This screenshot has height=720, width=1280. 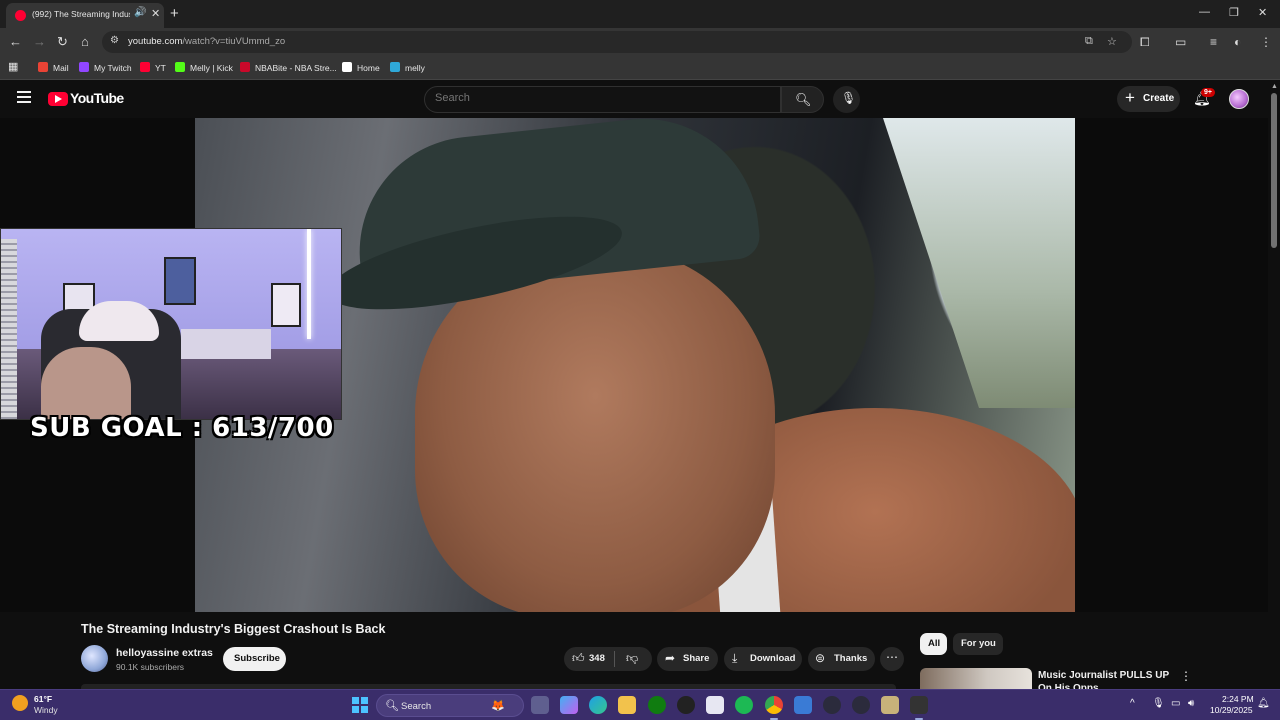 What do you see at coordinates (415, 68) in the screenshot?
I see `bookmark-label: melly` at bounding box center [415, 68].